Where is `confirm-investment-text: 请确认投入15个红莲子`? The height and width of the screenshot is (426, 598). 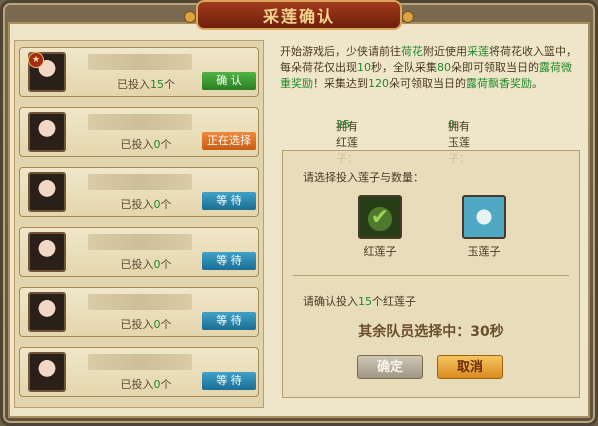
confirm-investment-text: 请确认投入15个红莲子 is located at coordinates (359, 301).